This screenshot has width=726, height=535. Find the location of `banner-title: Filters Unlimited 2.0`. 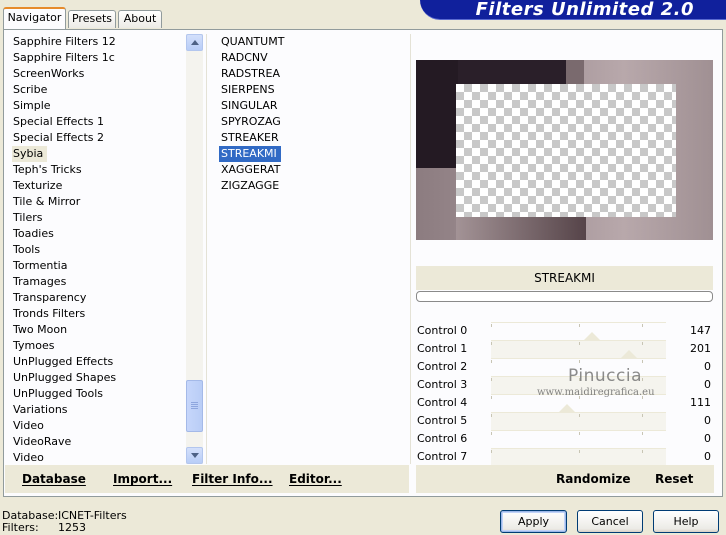

banner-title: Filters Unlimited 2.0 is located at coordinates (584, 10).